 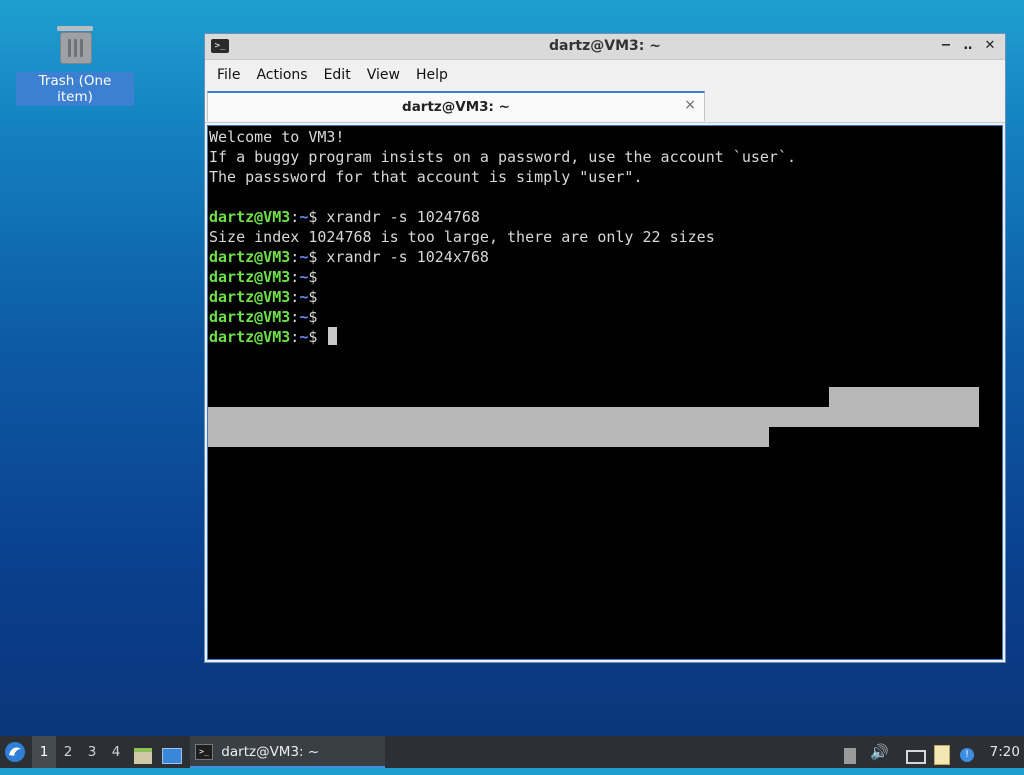 I want to click on tab-terminal: dartz@VM3: ~ ×, so click(x=456, y=106).